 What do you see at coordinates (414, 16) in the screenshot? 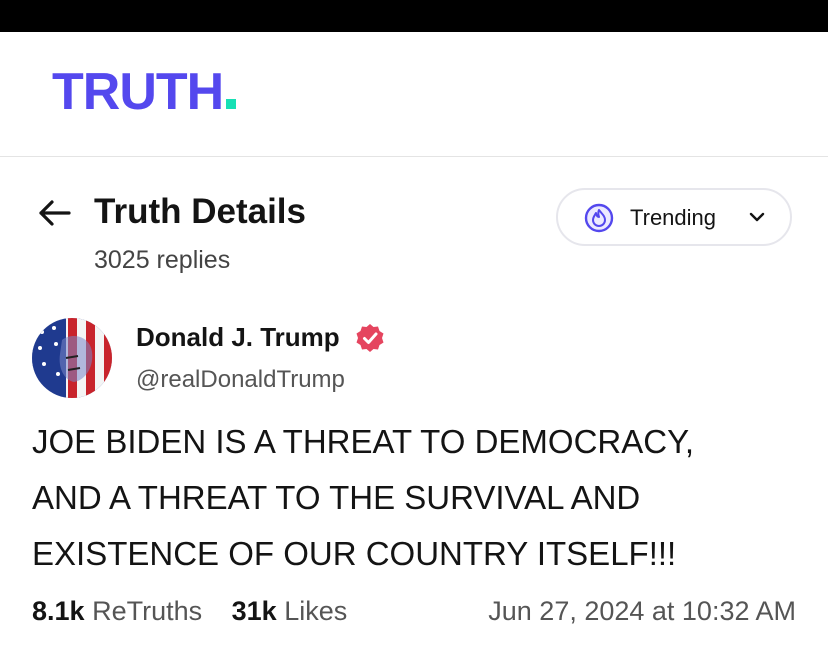
I see `status-bar` at bounding box center [414, 16].